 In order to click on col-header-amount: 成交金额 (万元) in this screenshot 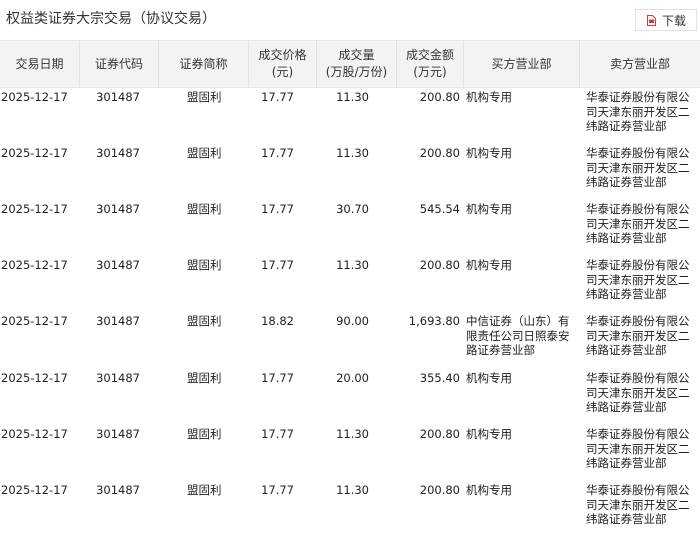, I will do `click(430, 64)`.